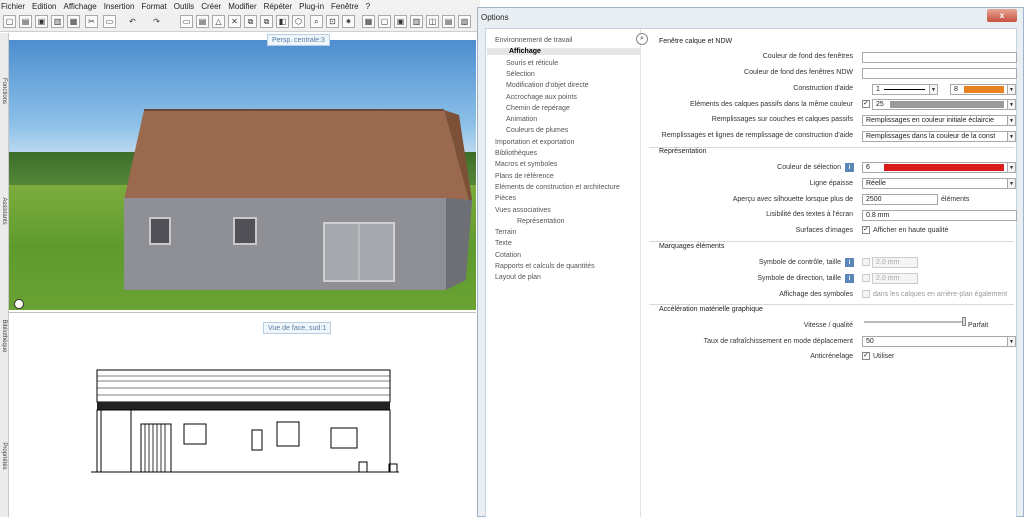 This screenshot has height=517, width=1024. What do you see at coordinates (1002, 15) in the screenshot?
I see `close-button: x` at bounding box center [1002, 15].